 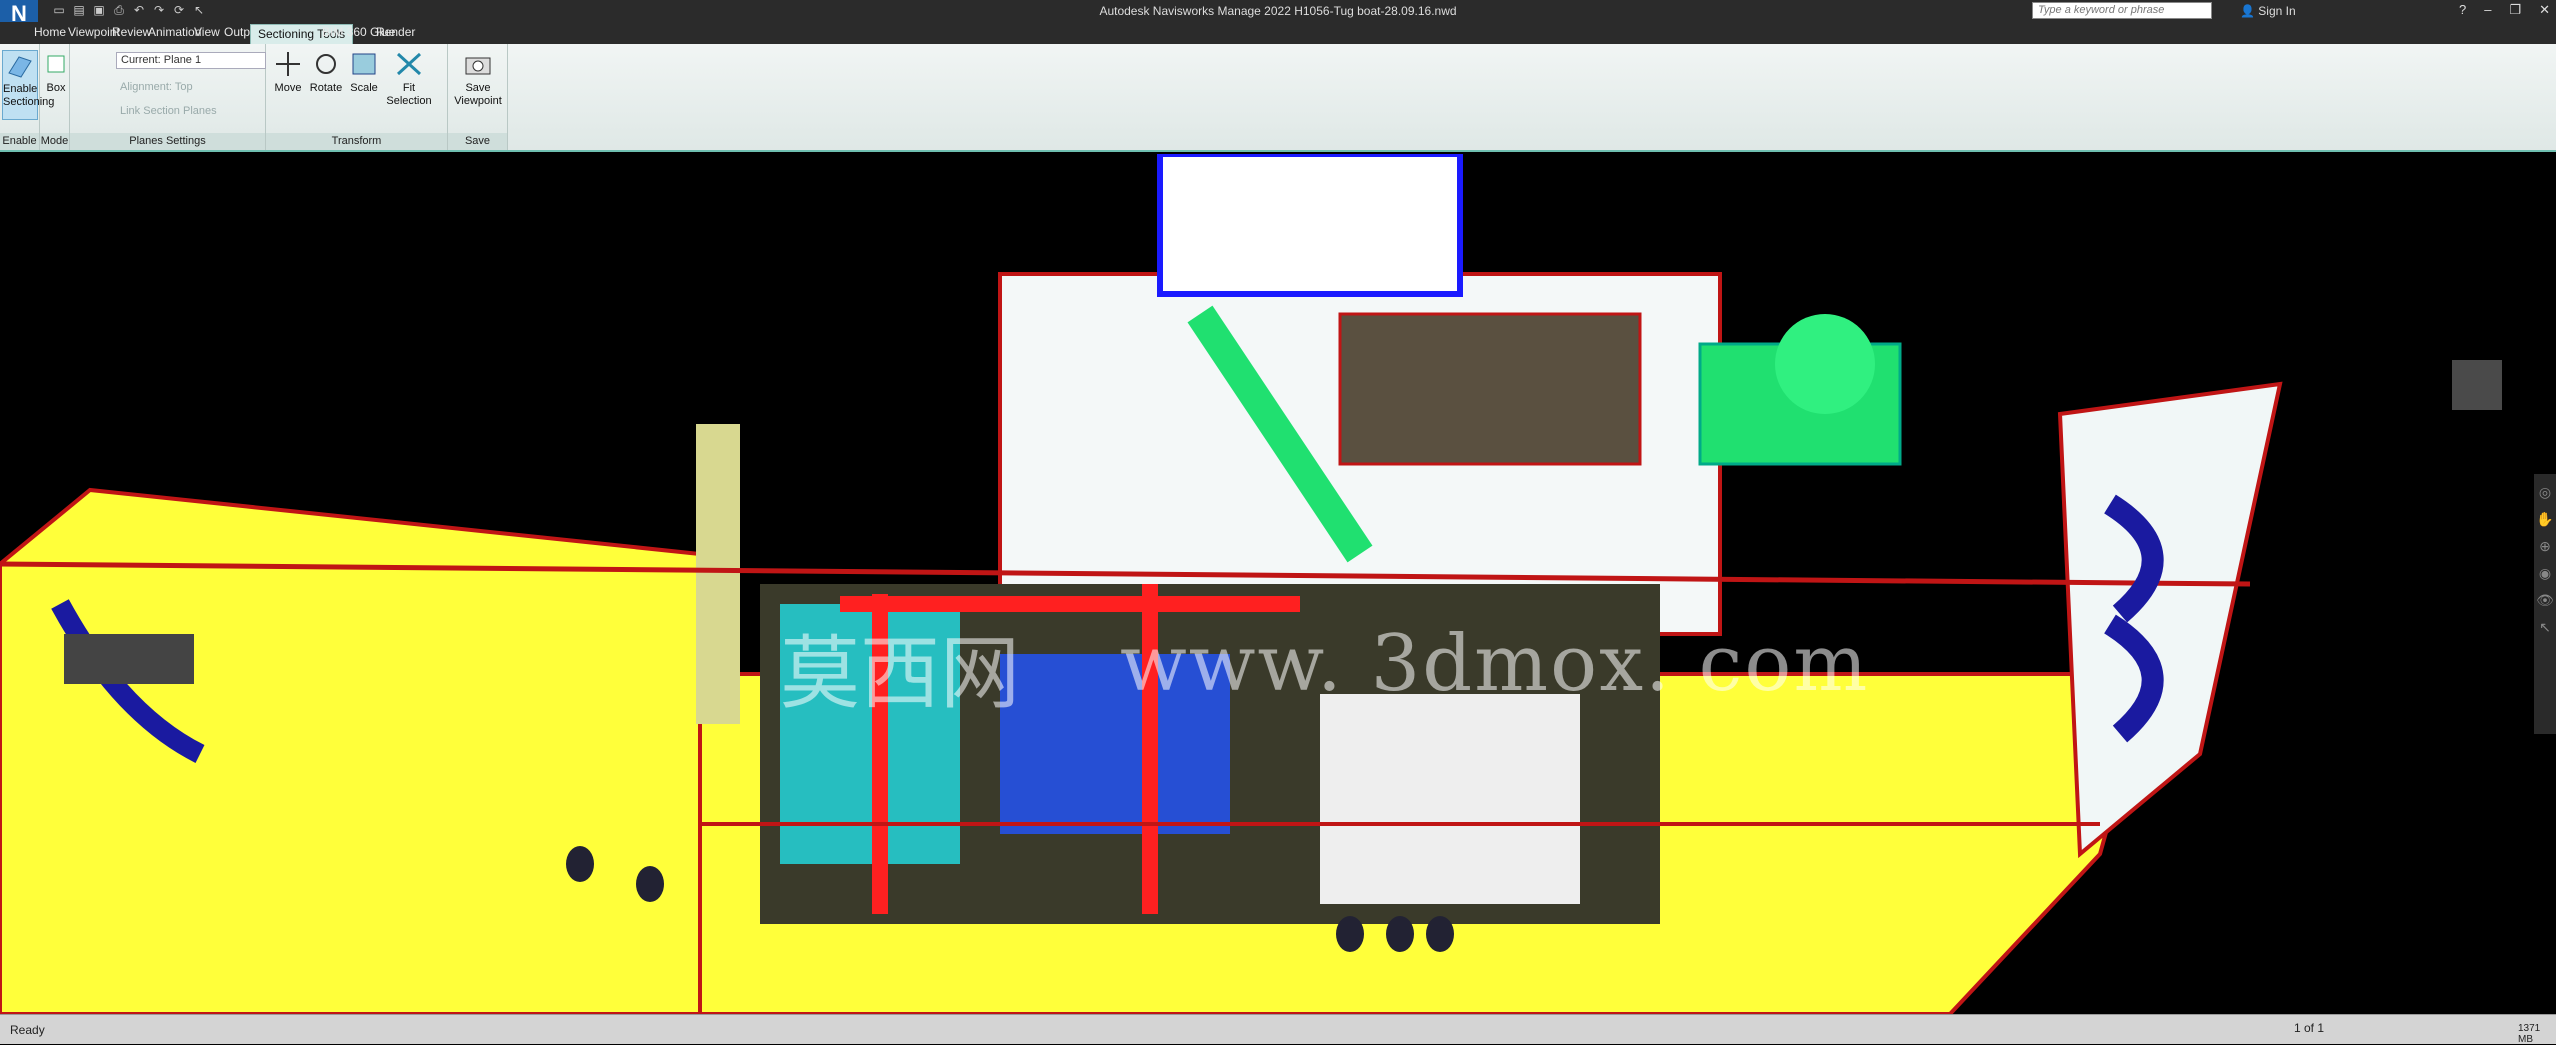 What do you see at coordinates (2529, 1034) in the screenshot?
I see `memory-usage: 1371 MB` at bounding box center [2529, 1034].